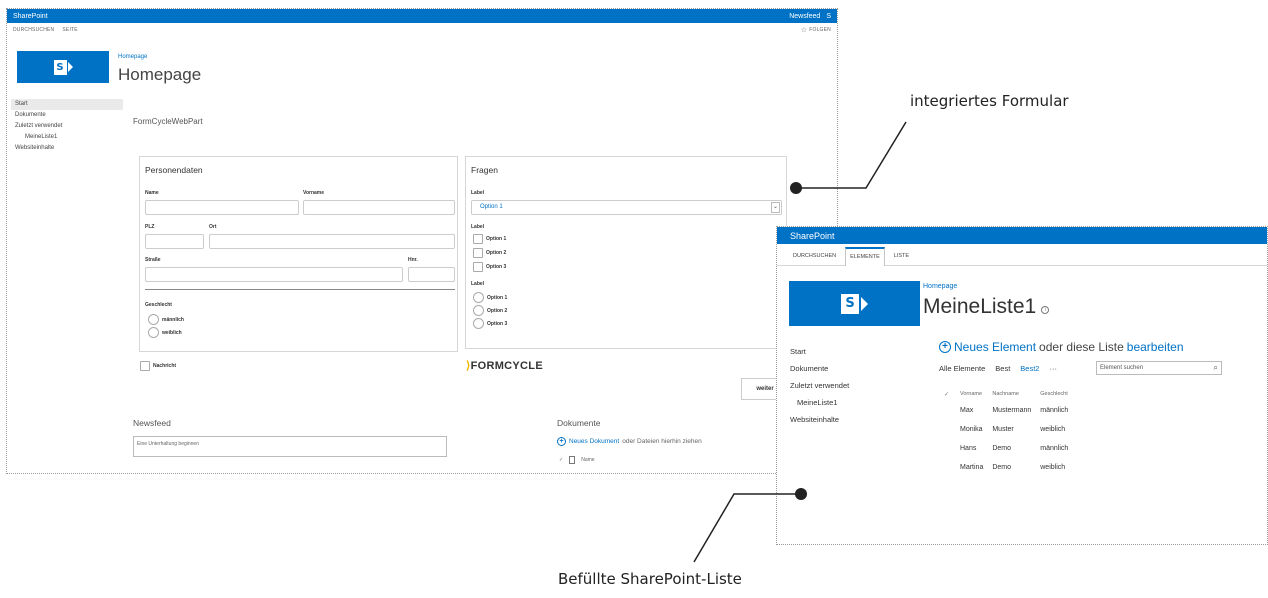 This screenshot has height=598, width=1268. I want to click on connector-integrated-form, so click(848, 157).